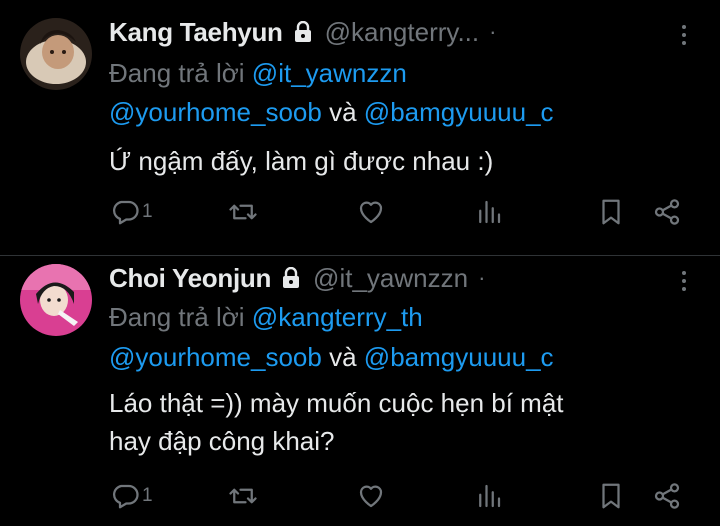  I want to click on display-name: Choi Yeonjun, so click(190, 278).